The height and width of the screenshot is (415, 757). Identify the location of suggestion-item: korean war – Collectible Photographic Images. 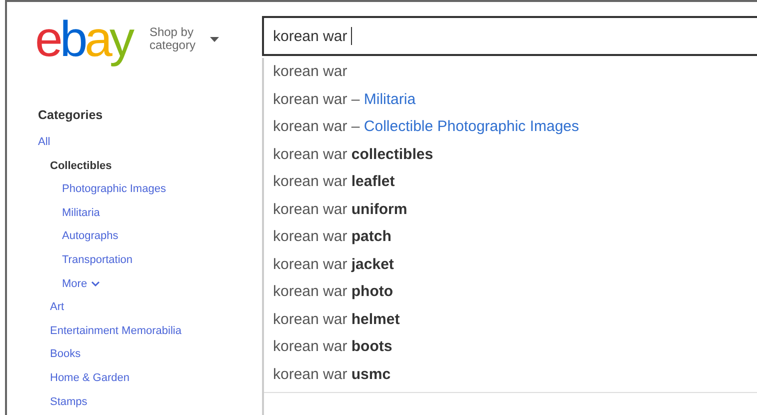
(426, 126).